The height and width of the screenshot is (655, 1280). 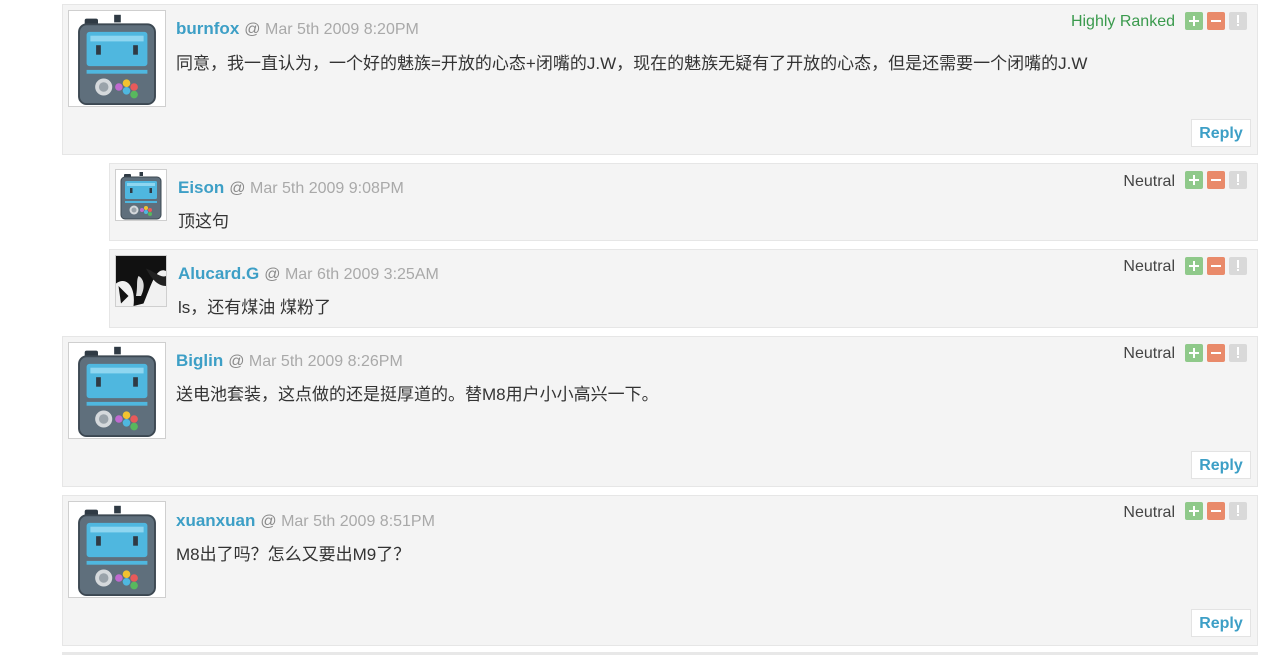 I want to click on comment-body: 顶这句, so click(x=203, y=221).